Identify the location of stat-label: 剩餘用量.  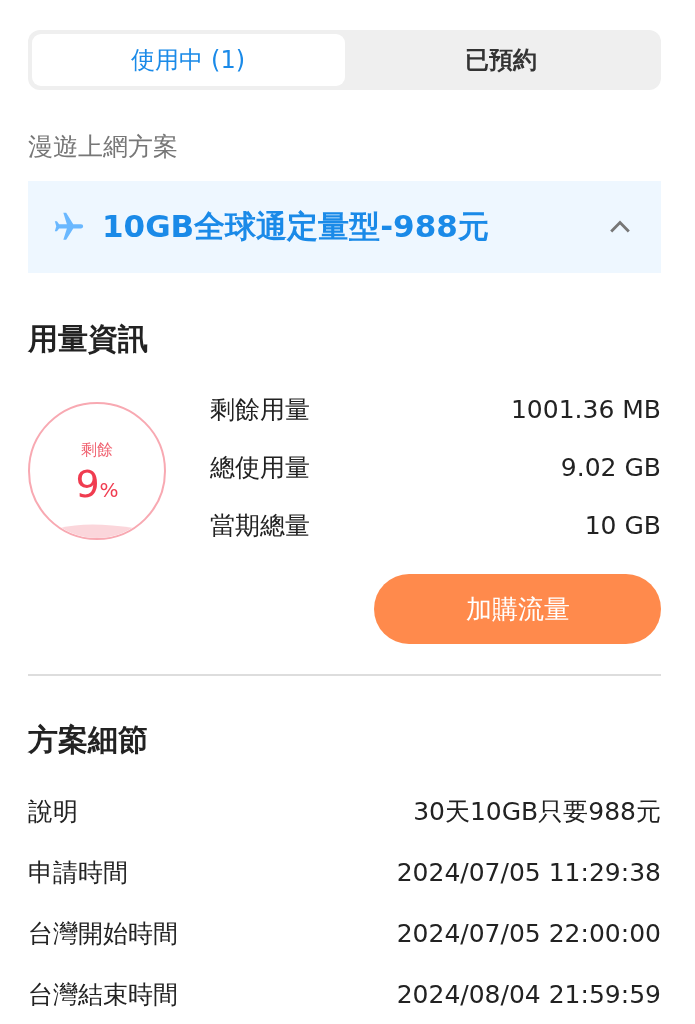
(260, 409).